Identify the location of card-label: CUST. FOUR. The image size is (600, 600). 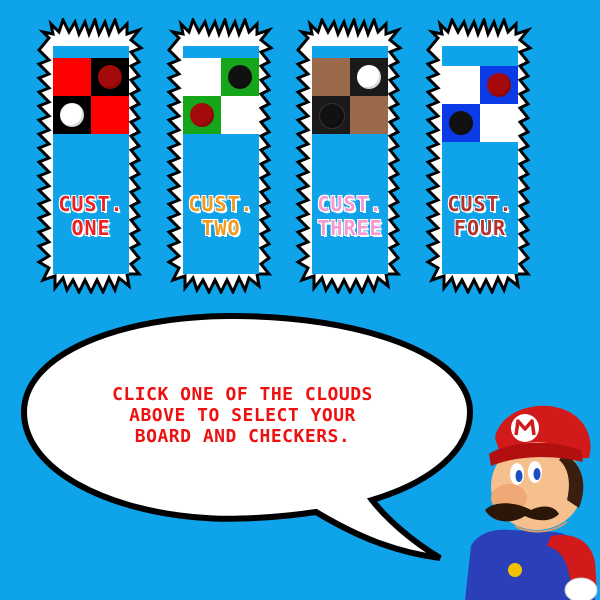
(480, 216).